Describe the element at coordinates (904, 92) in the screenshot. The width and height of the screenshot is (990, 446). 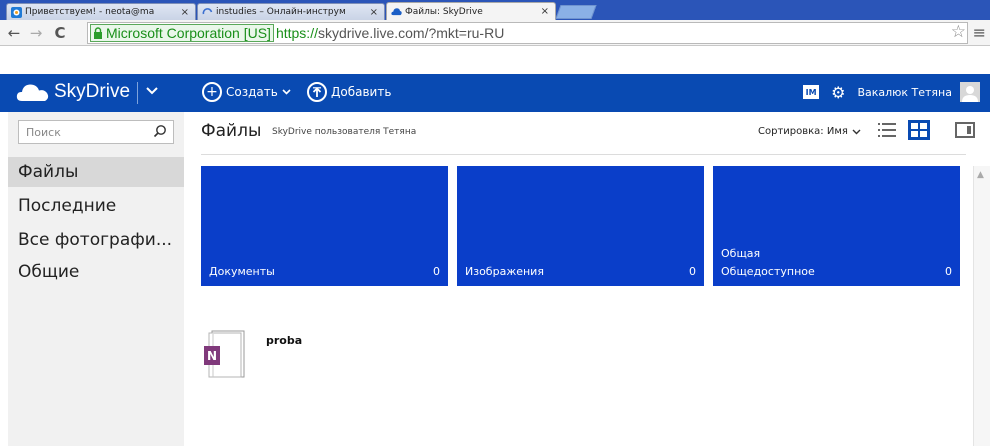
I see `user-name: Вакалюк Тетяна` at that location.